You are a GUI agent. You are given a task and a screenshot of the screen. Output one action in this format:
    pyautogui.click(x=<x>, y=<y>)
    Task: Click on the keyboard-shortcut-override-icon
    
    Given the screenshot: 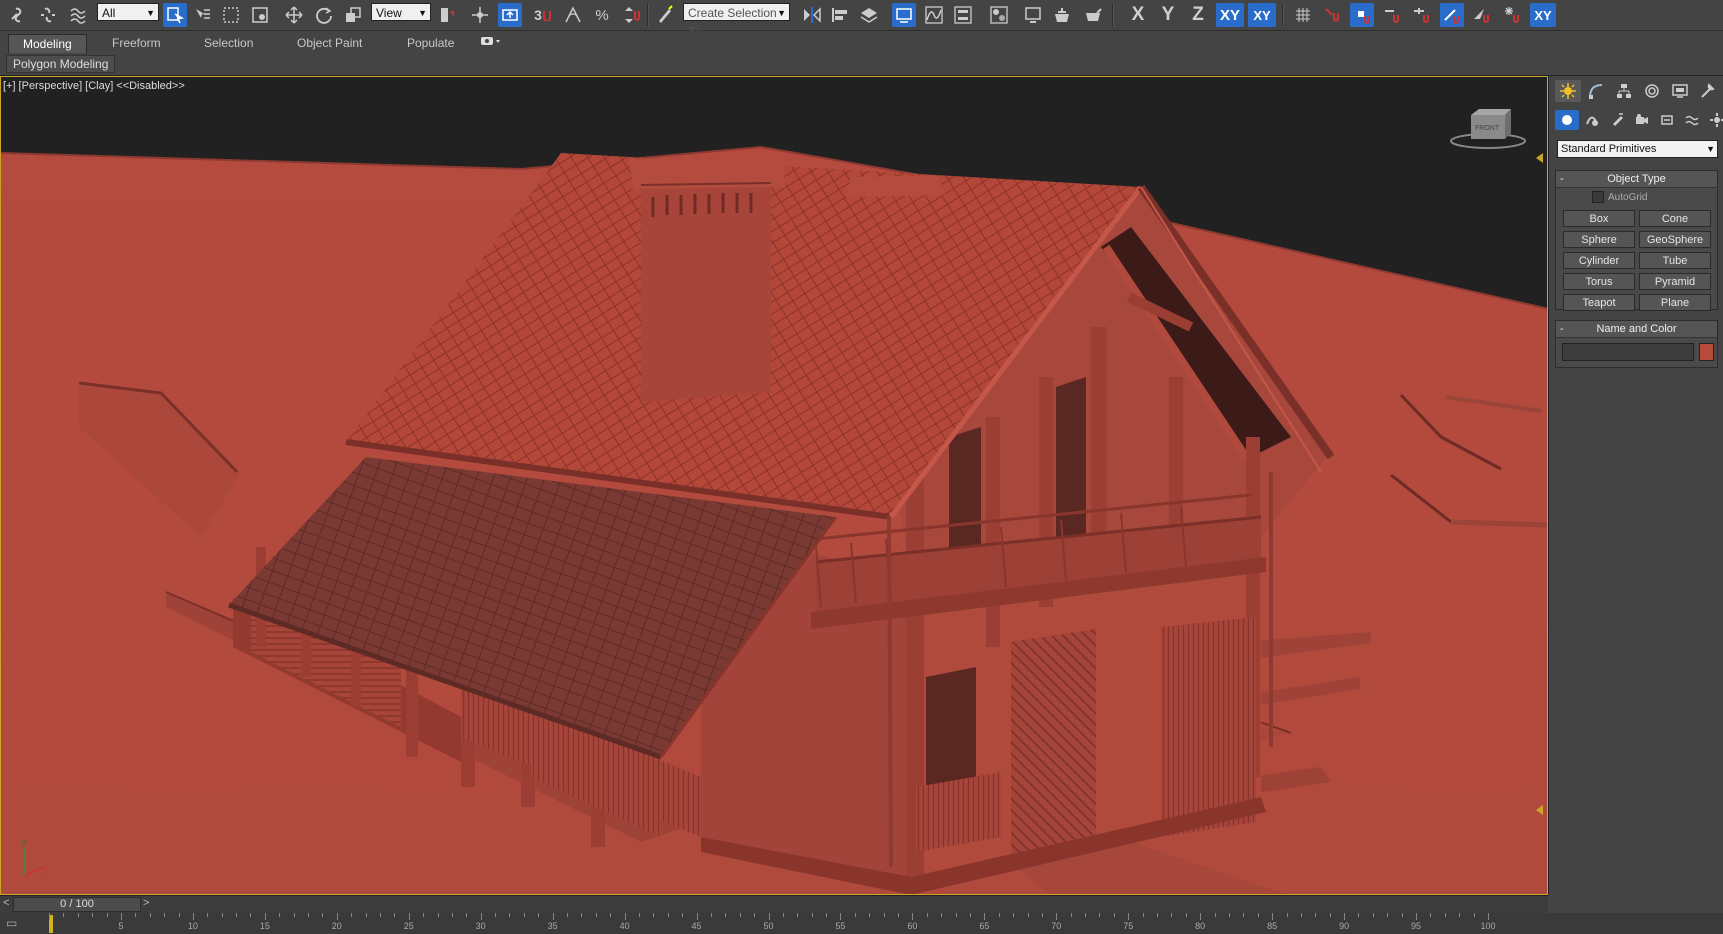 What is the action you would take?
    pyautogui.click(x=510, y=15)
    